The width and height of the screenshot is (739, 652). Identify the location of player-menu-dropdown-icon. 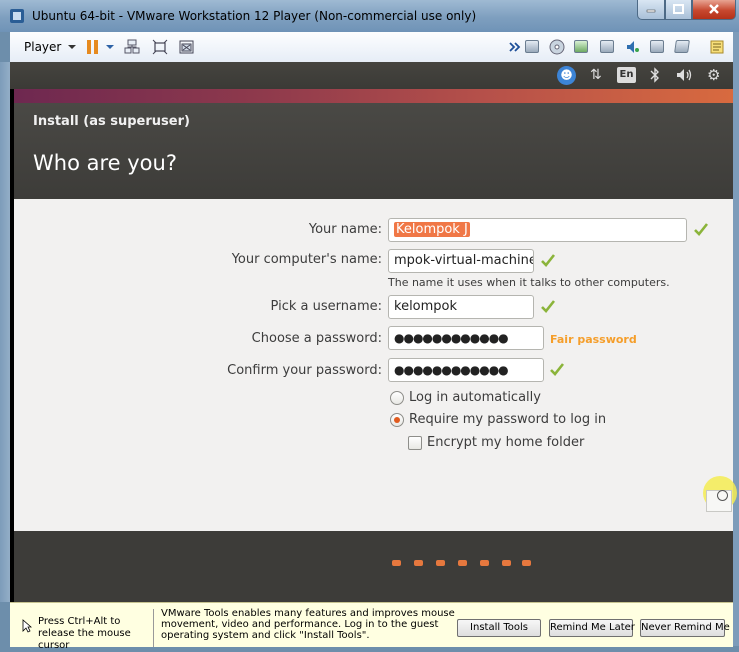
(72, 47).